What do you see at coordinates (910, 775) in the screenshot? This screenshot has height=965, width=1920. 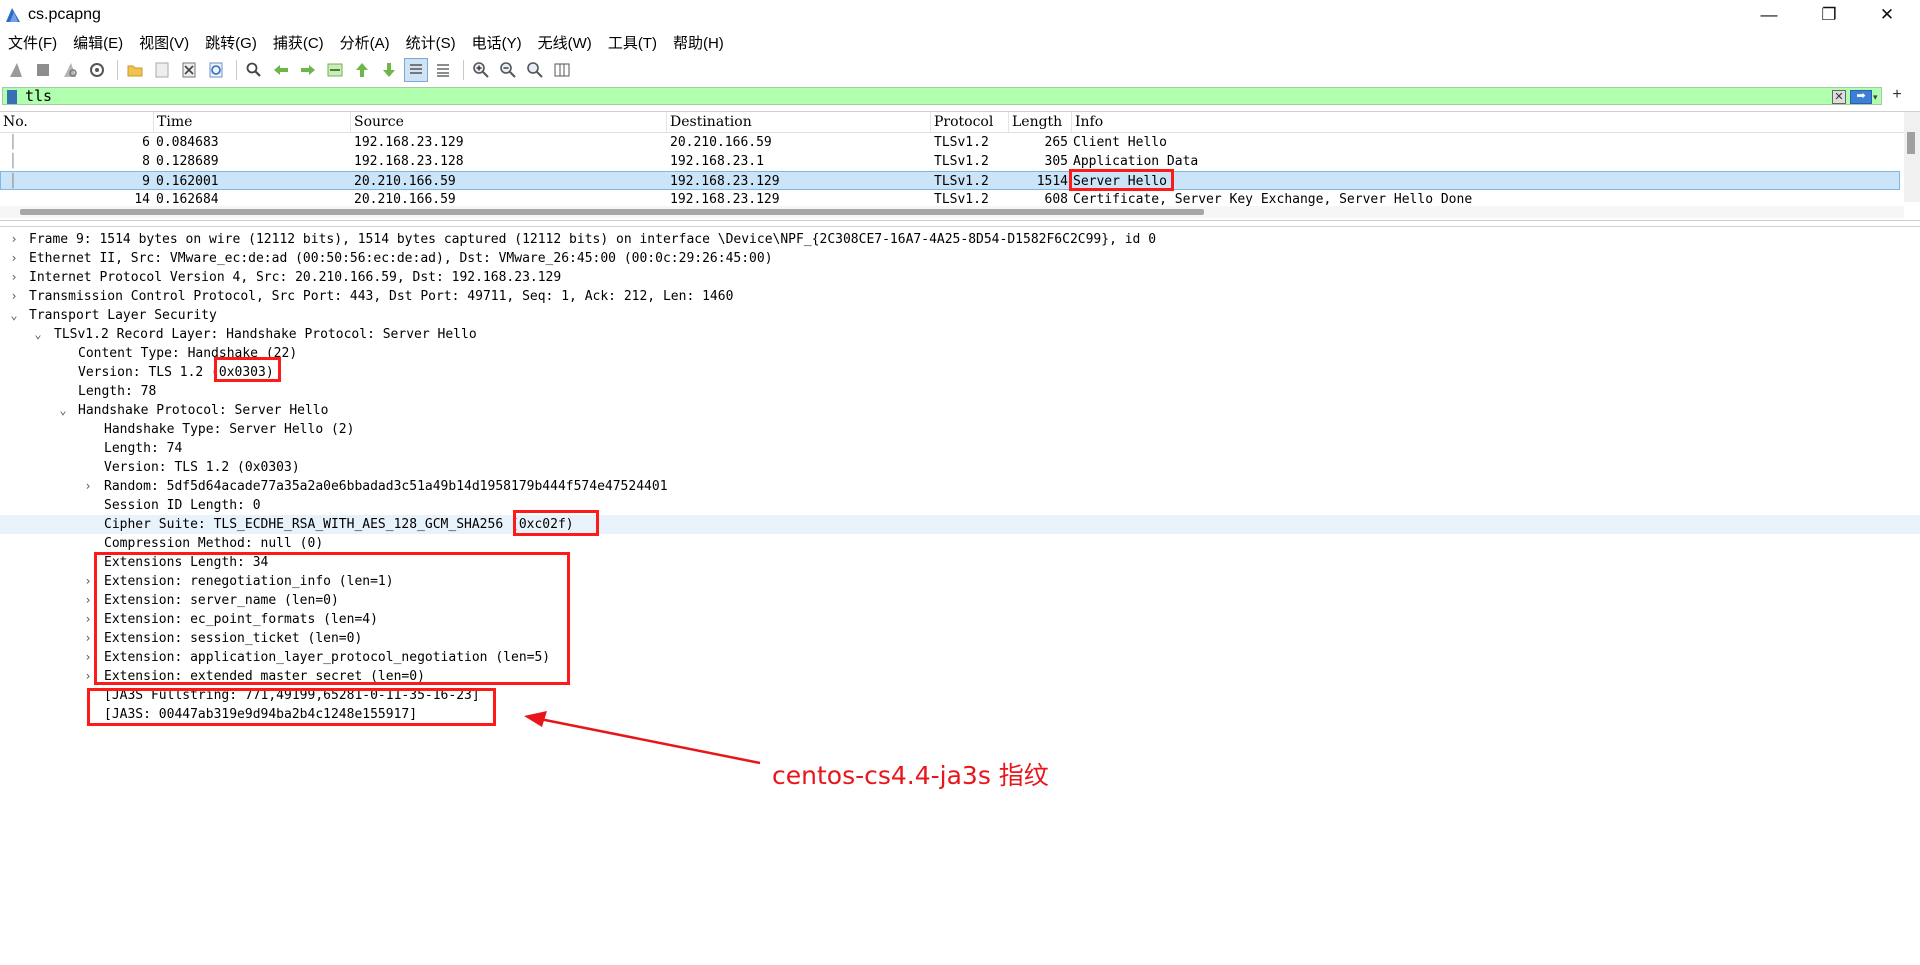 I see `annotation-label: centos-cs4.4-ja3s 指纹` at bounding box center [910, 775].